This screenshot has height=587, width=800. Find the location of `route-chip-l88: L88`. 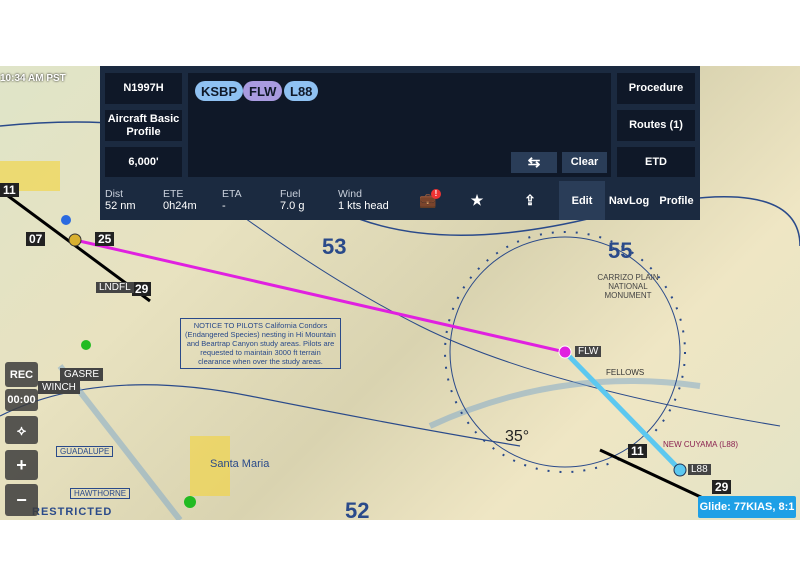

route-chip-l88: L88 is located at coordinates (301, 91).